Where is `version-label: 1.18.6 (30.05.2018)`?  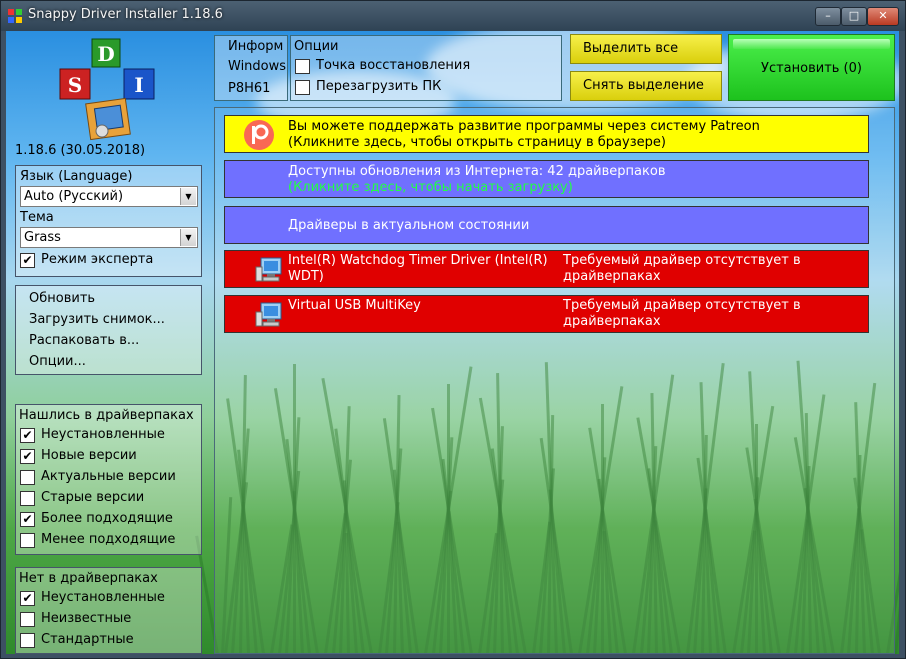 version-label: 1.18.6 (30.05.2018) is located at coordinates (80, 150).